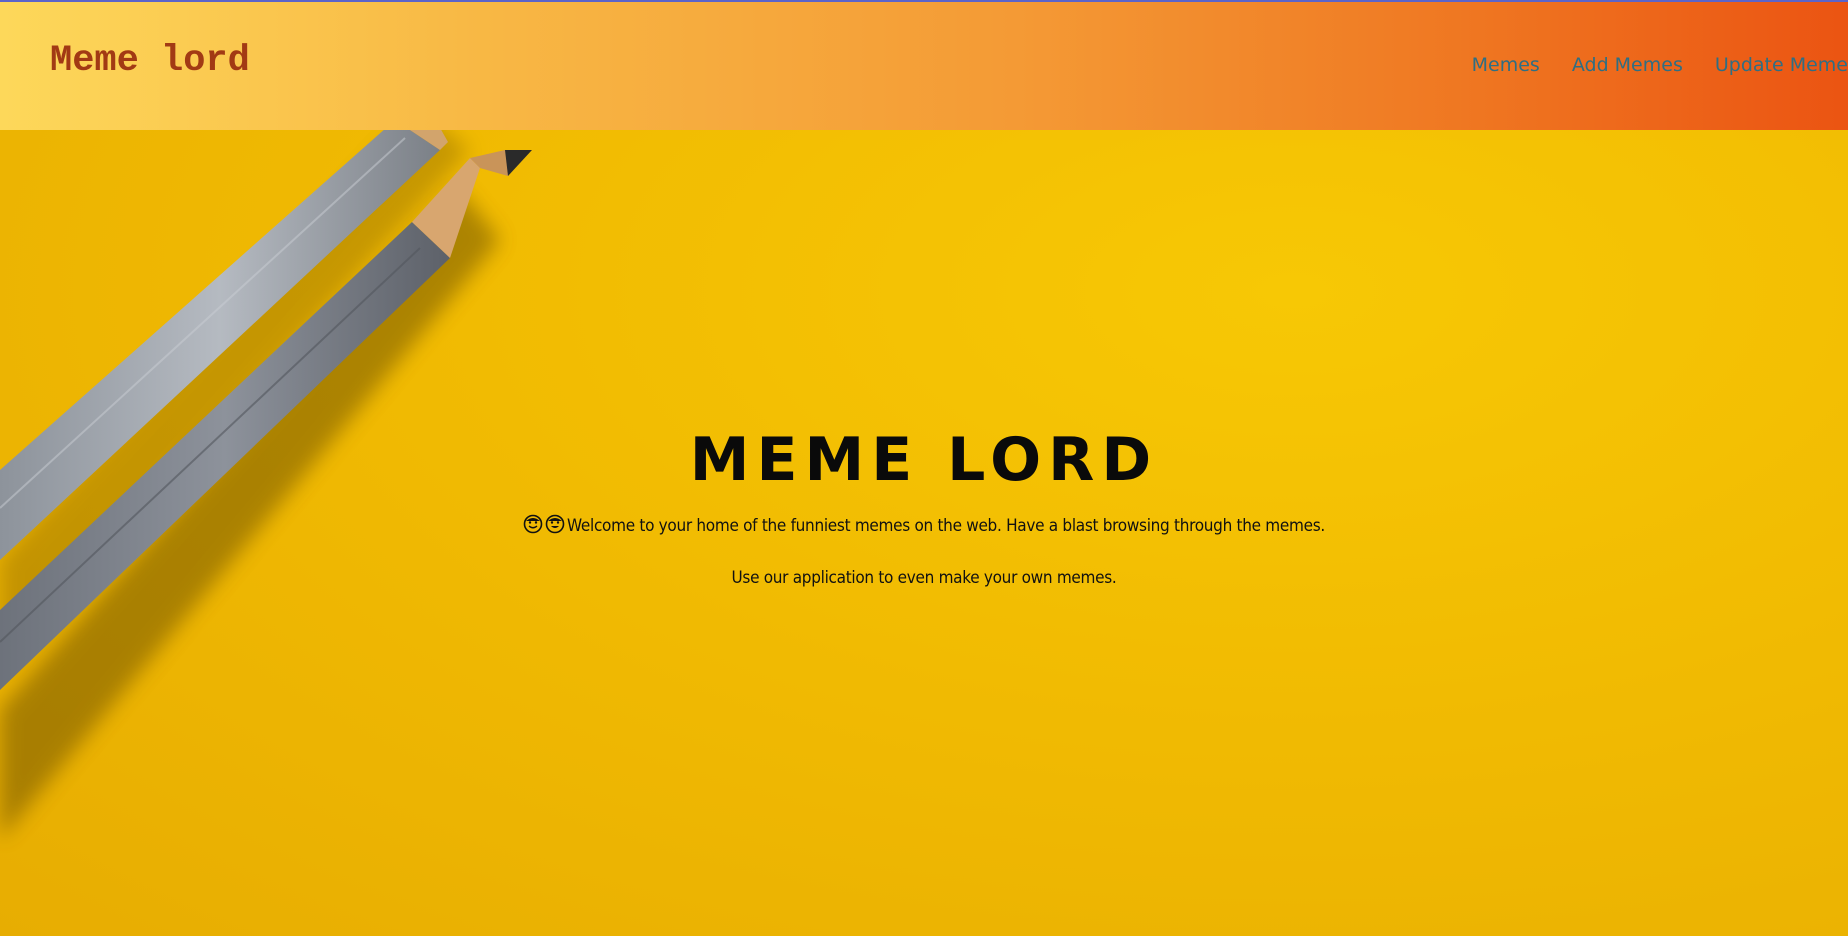 The width and height of the screenshot is (1848, 936). What do you see at coordinates (533, 524) in the screenshot?
I see `smiling-face-icon` at bounding box center [533, 524].